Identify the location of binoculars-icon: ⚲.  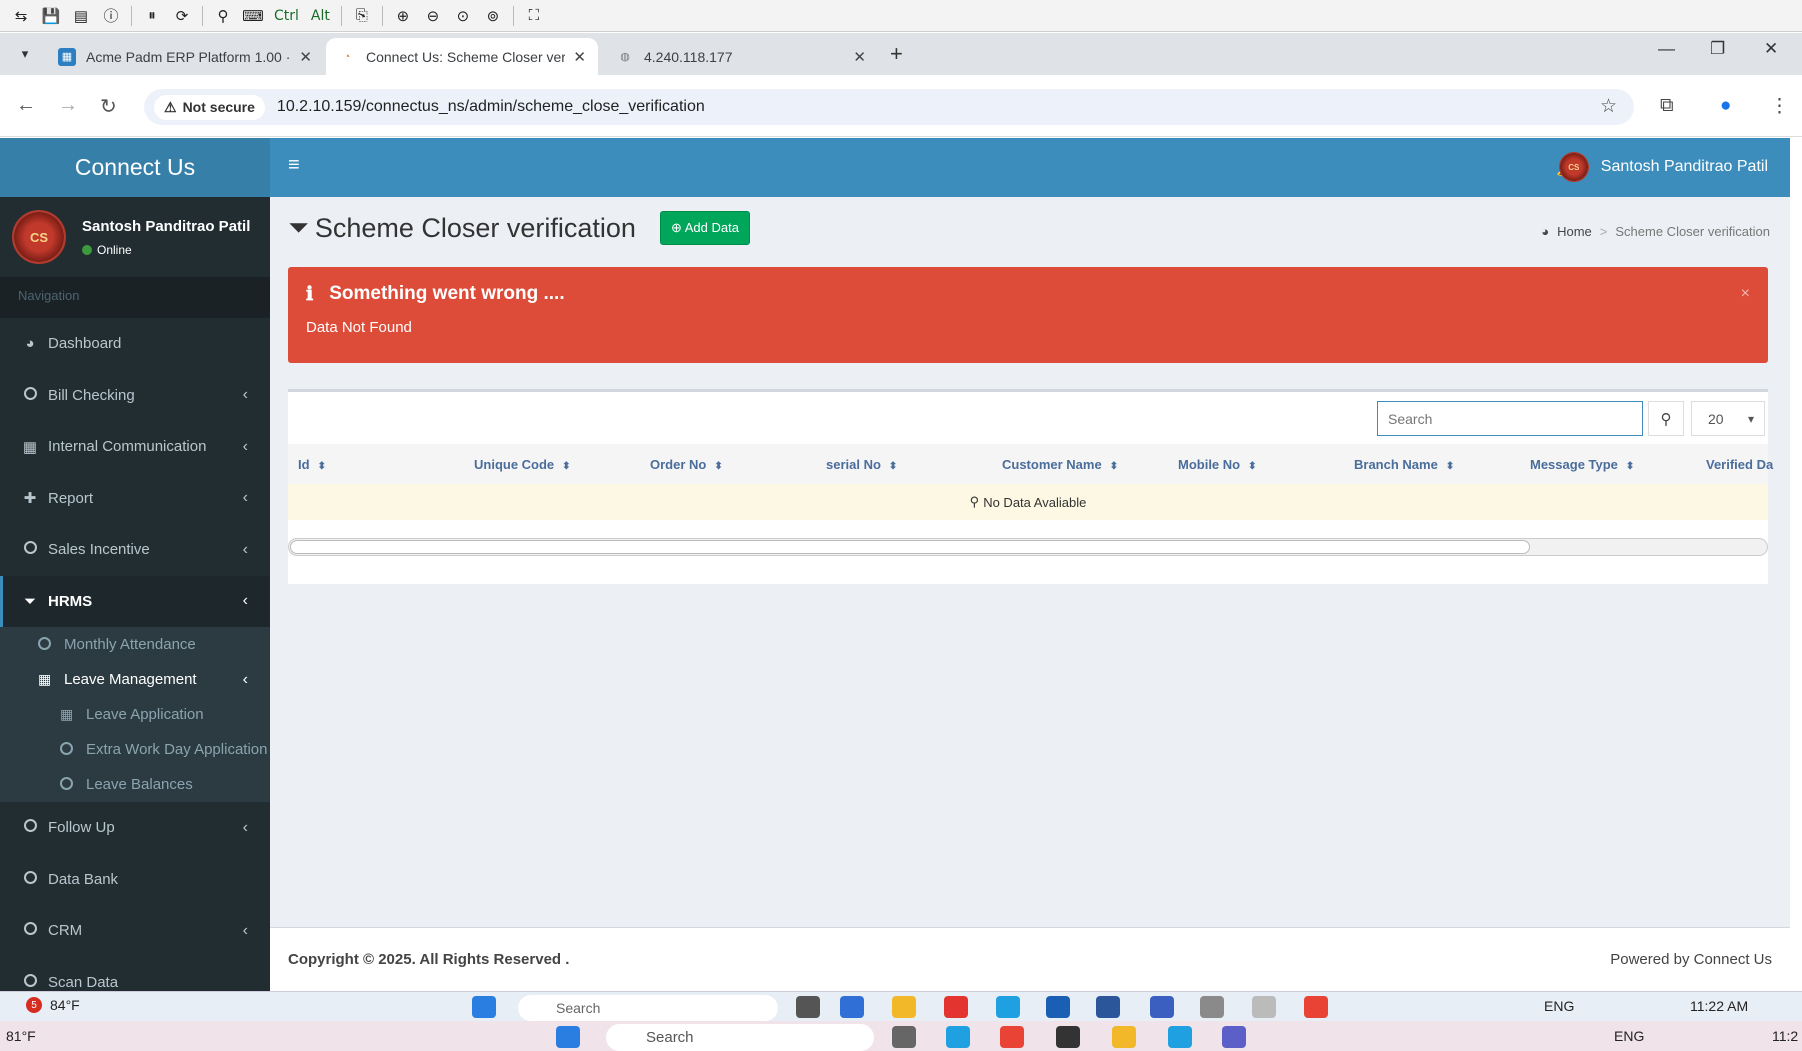
(223, 16).